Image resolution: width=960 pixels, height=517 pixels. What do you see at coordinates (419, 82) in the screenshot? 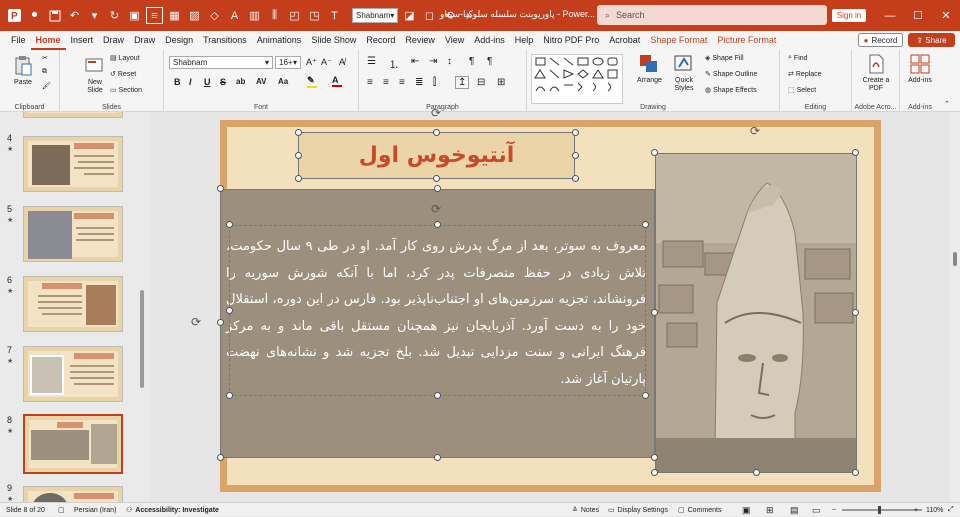
I see `justify-icon: ≣` at bounding box center [419, 82].